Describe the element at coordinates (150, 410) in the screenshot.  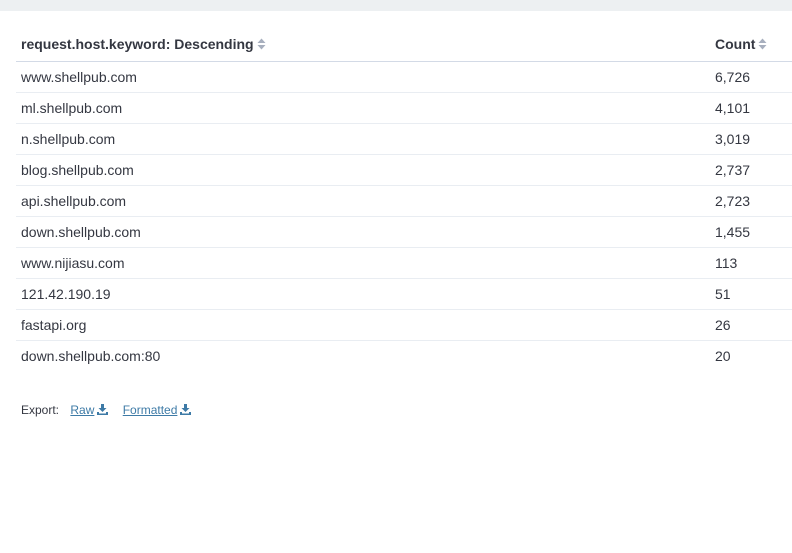
I see `export-formatted-label: Formatted` at that location.